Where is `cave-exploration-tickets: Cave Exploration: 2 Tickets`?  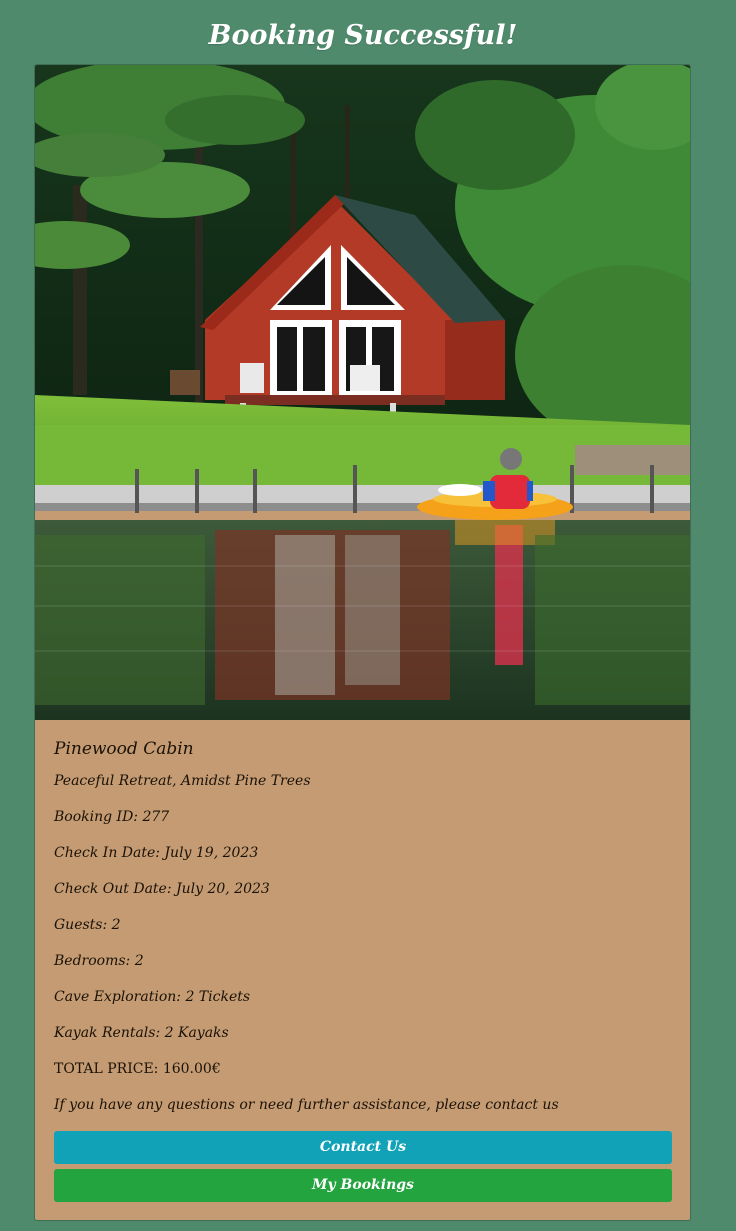
cave-exploration-tickets: Cave Exploration: 2 Tickets is located at coordinates (152, 997).